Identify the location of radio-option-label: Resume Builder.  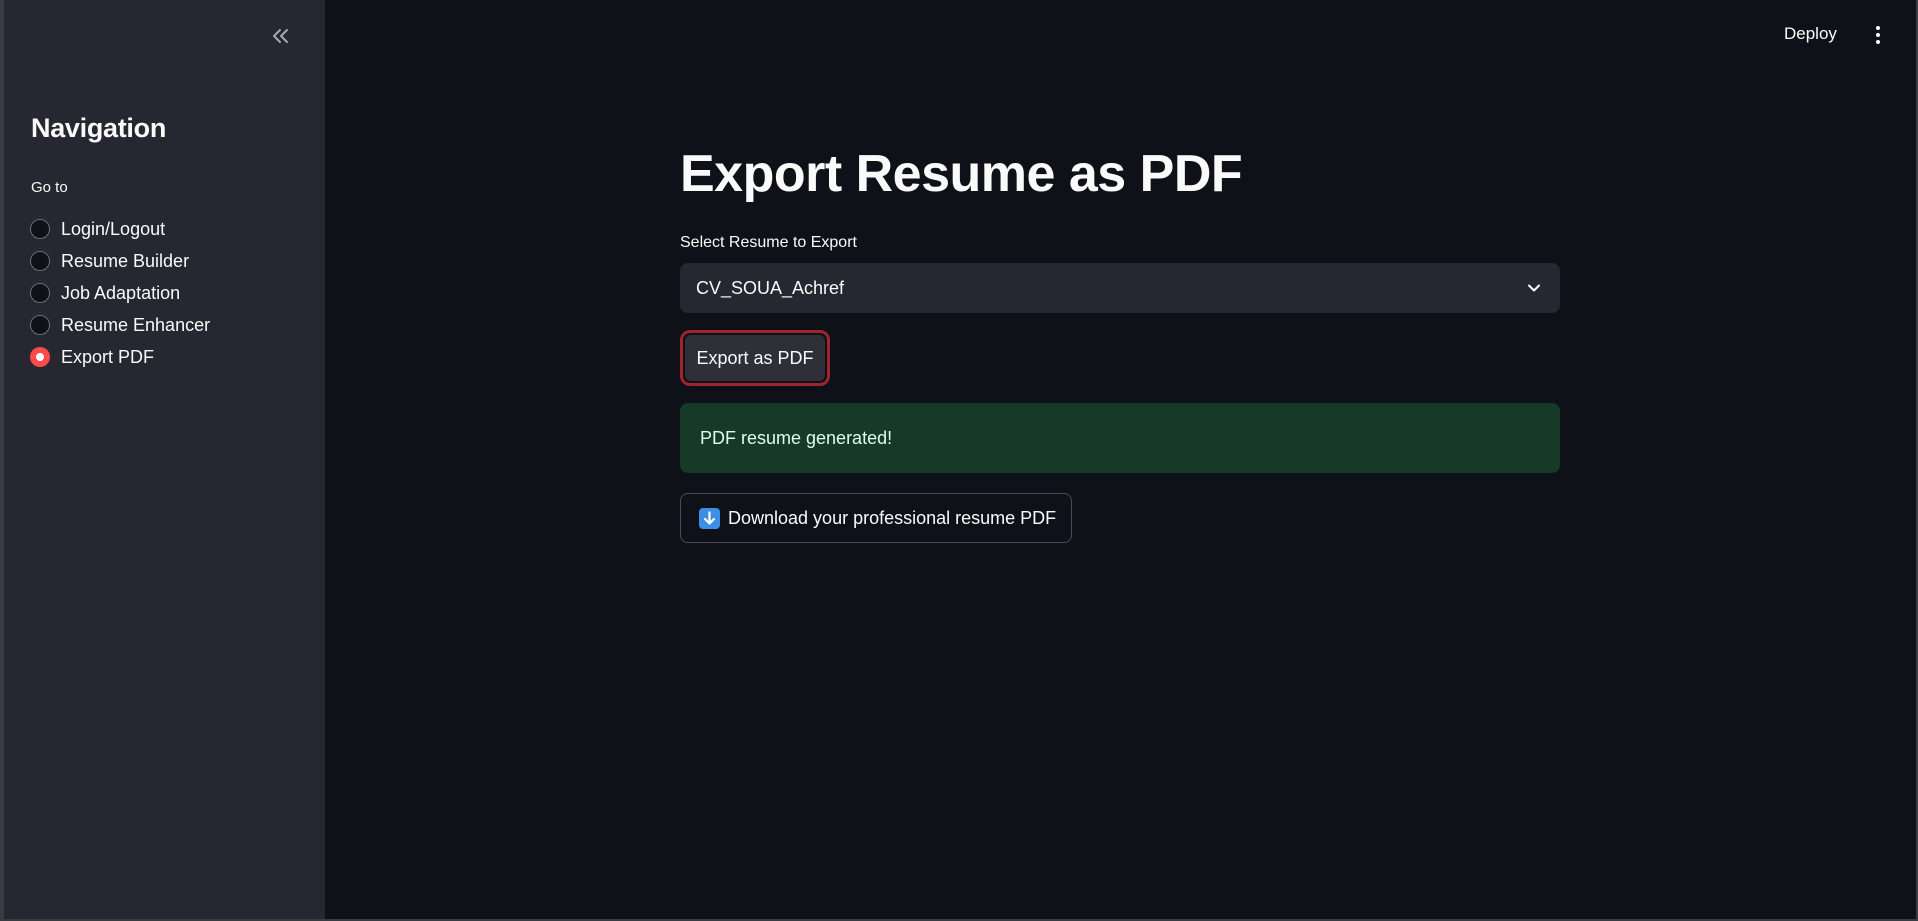
(125, 261).